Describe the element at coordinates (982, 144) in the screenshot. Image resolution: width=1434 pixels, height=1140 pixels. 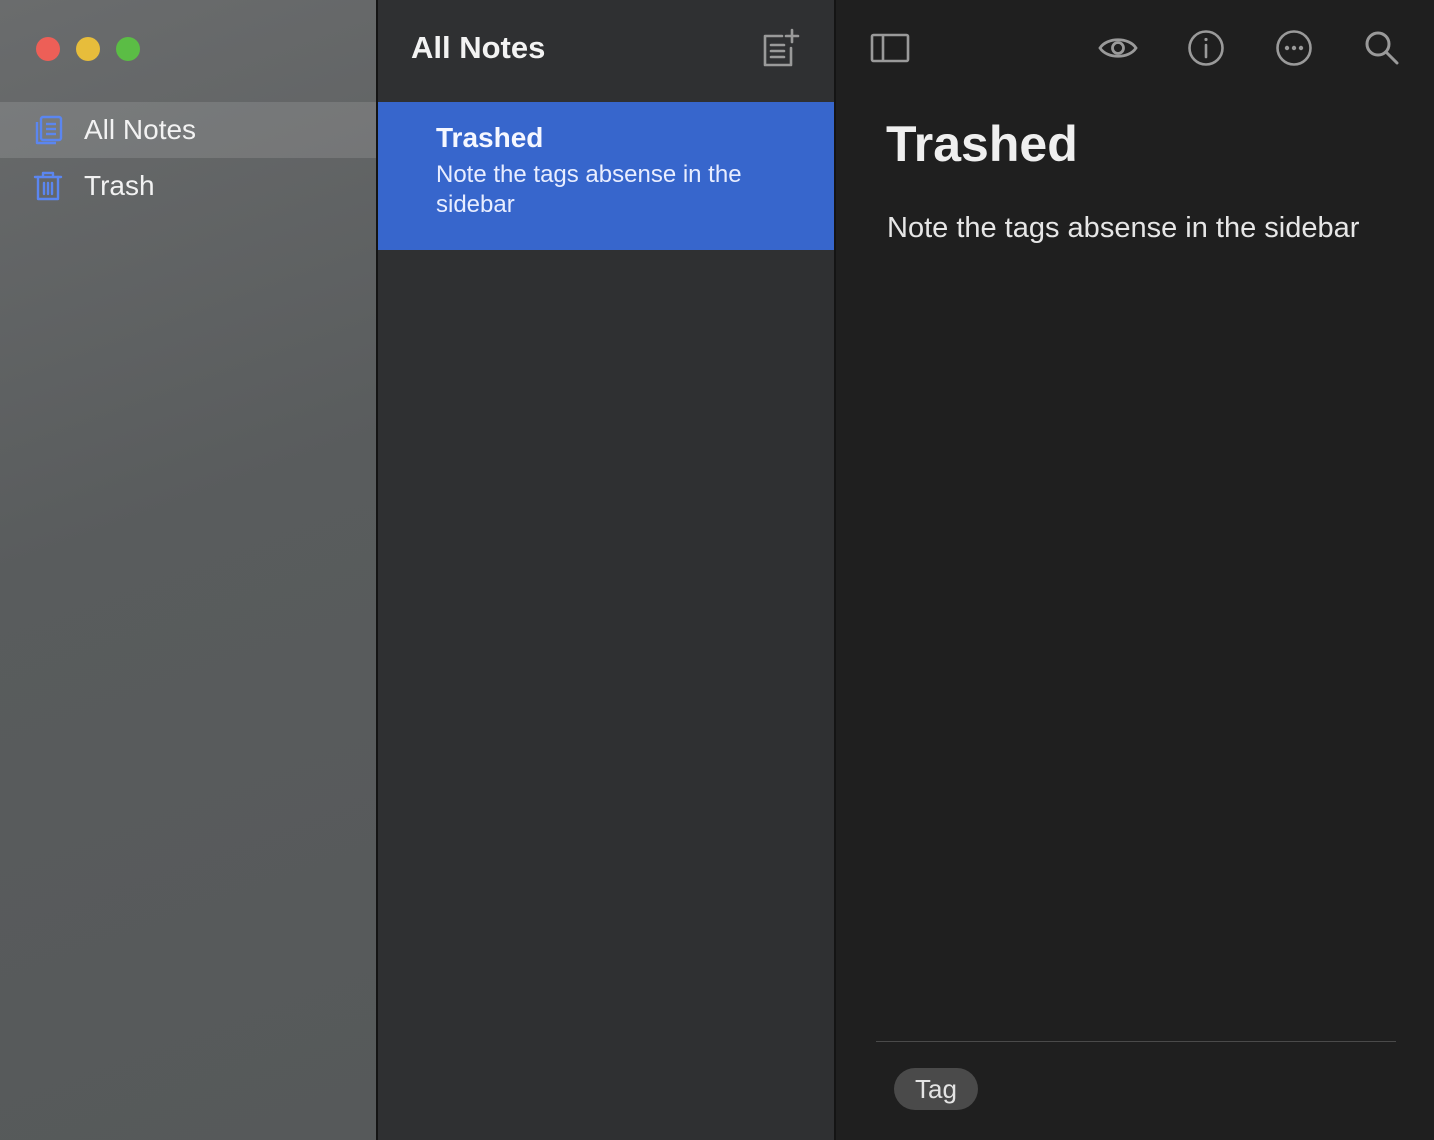
I see `note-title-editor: Trashed` at that location.